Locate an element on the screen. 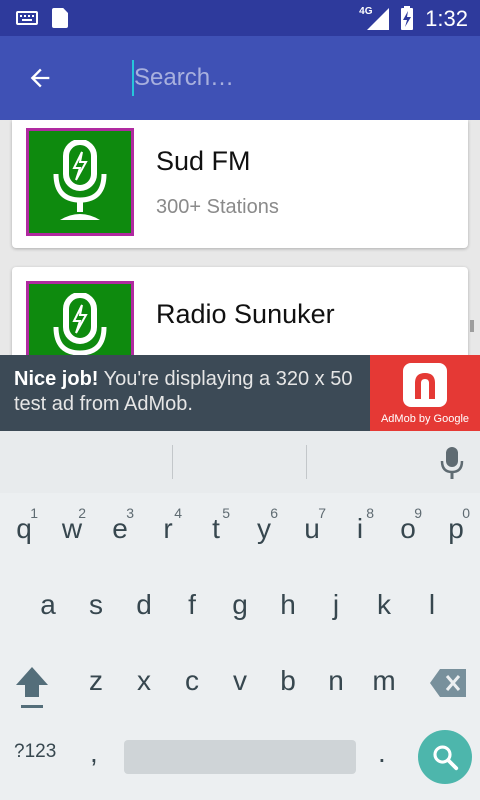 Image resolution: width=480 pixels, height=800 pixels. search-input is located at coordinates (292, 78).